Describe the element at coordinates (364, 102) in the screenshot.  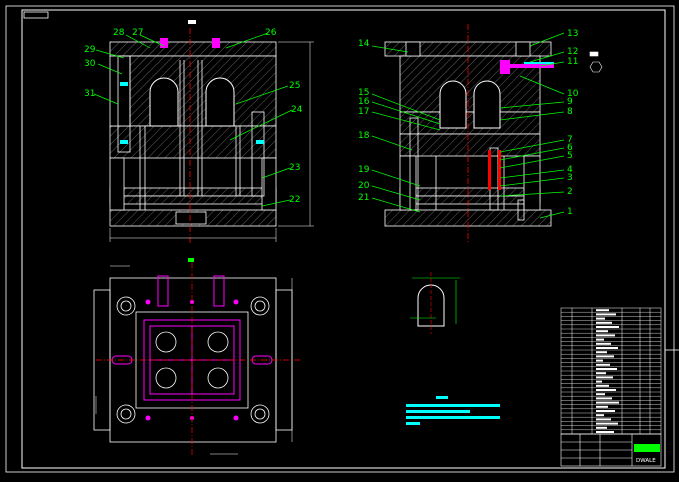
I see `label-16: 16` at that location.